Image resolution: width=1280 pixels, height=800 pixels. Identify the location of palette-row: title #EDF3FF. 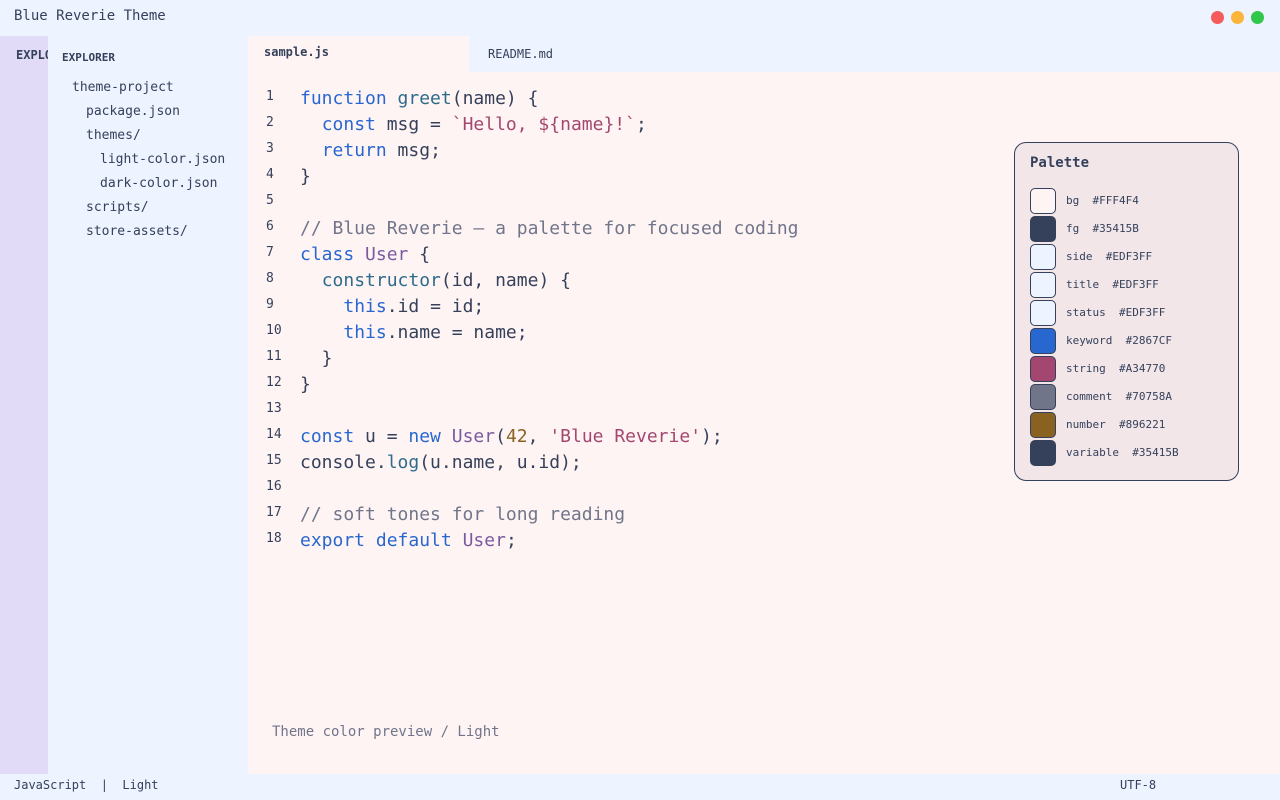
(1130, 285).